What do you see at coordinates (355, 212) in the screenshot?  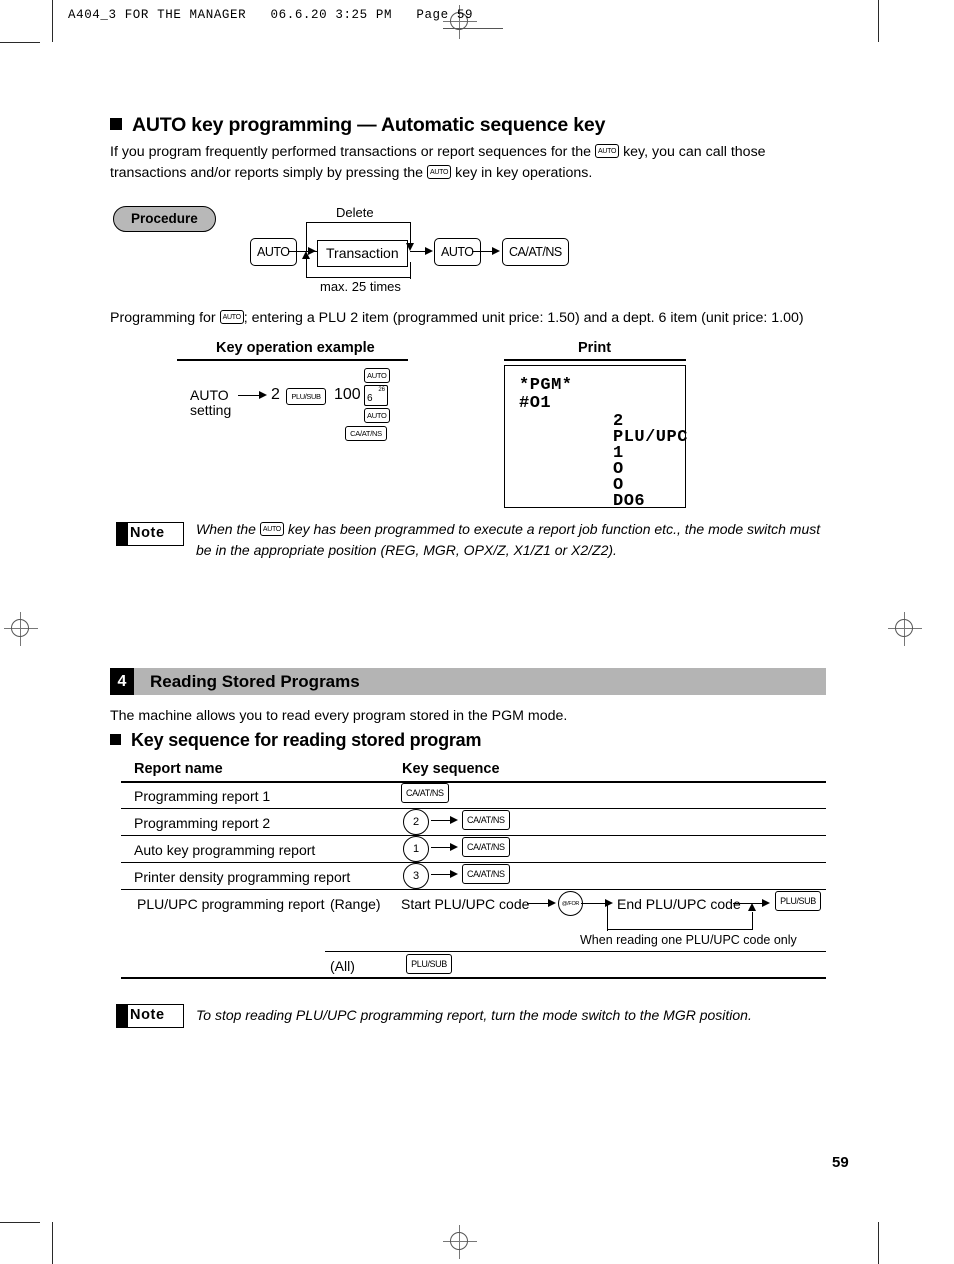 I see `delete-label: Delete` at bounding box center [355, 212].